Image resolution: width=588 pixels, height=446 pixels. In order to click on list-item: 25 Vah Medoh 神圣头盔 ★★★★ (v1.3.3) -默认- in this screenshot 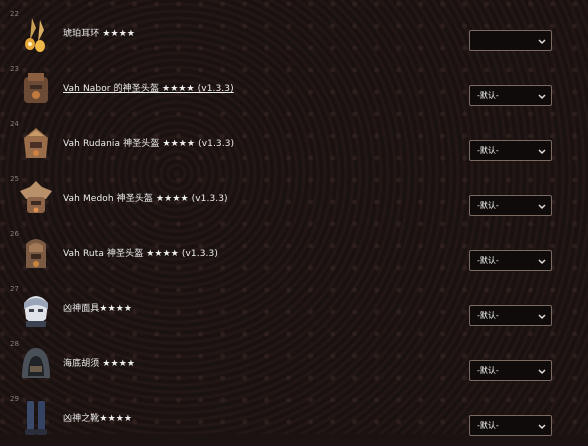, I will do `click(294, 198)`.